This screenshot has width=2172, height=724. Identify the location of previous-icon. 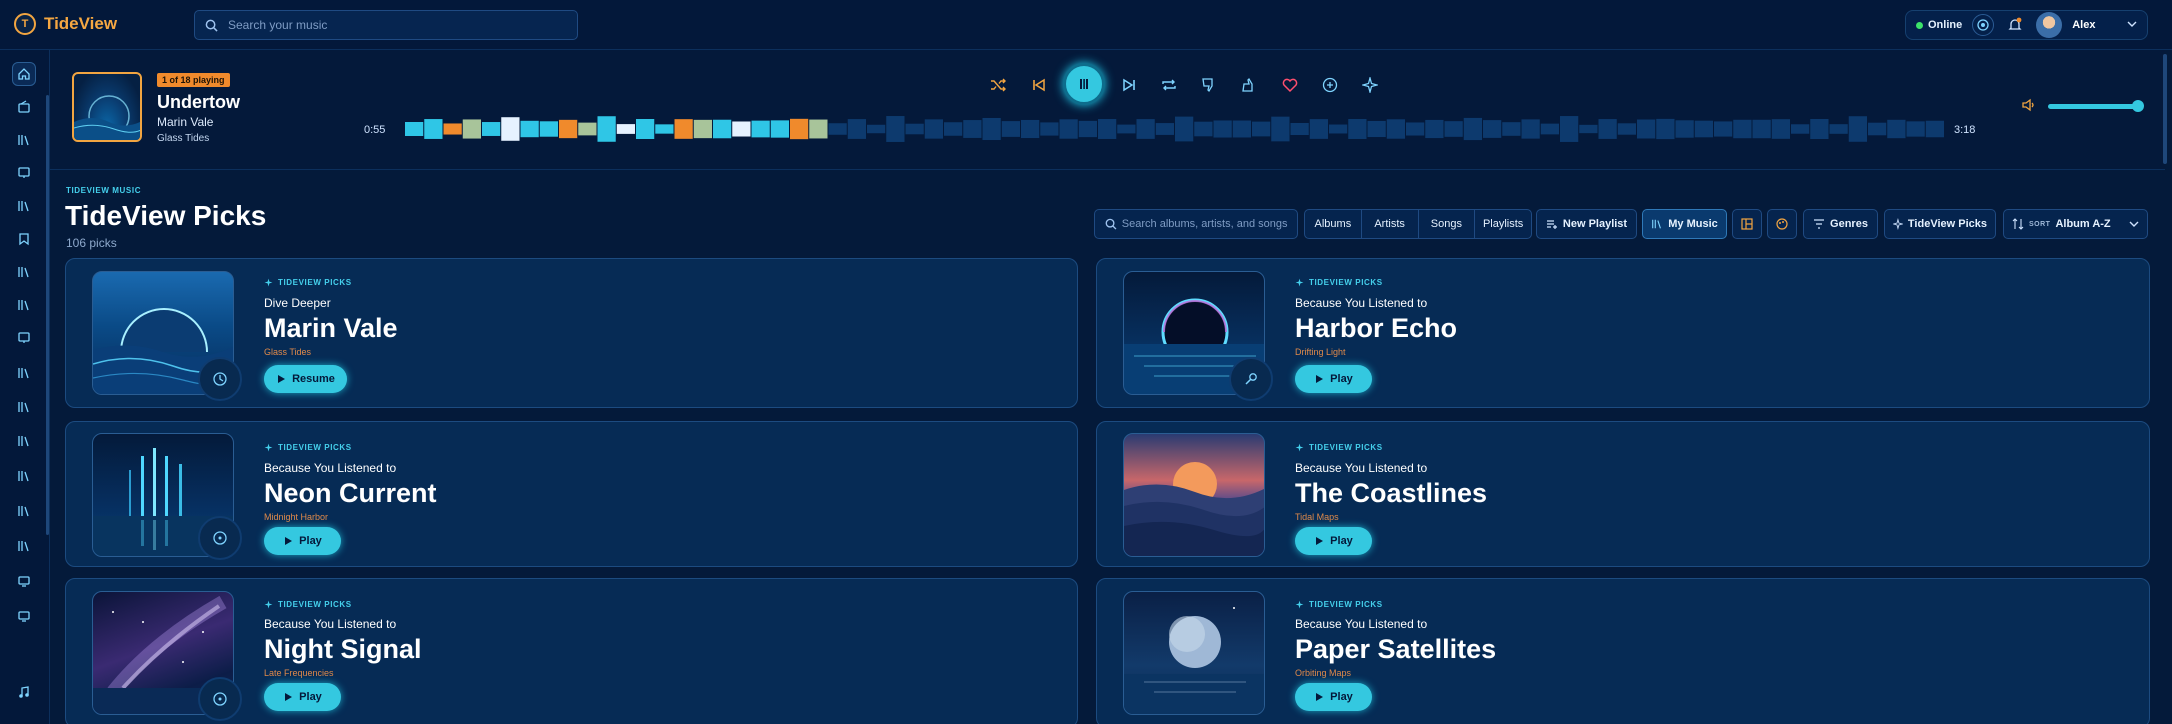
(1039, 85).